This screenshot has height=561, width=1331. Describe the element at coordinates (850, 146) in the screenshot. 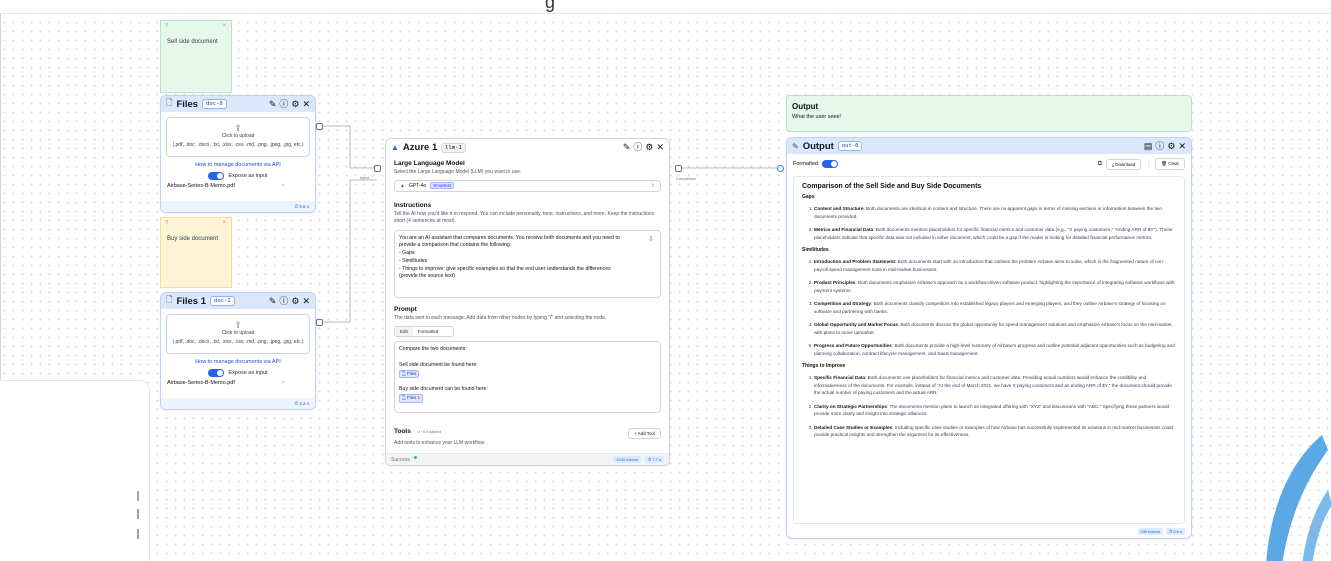

I see `node-id-tag: out-0` at that location.